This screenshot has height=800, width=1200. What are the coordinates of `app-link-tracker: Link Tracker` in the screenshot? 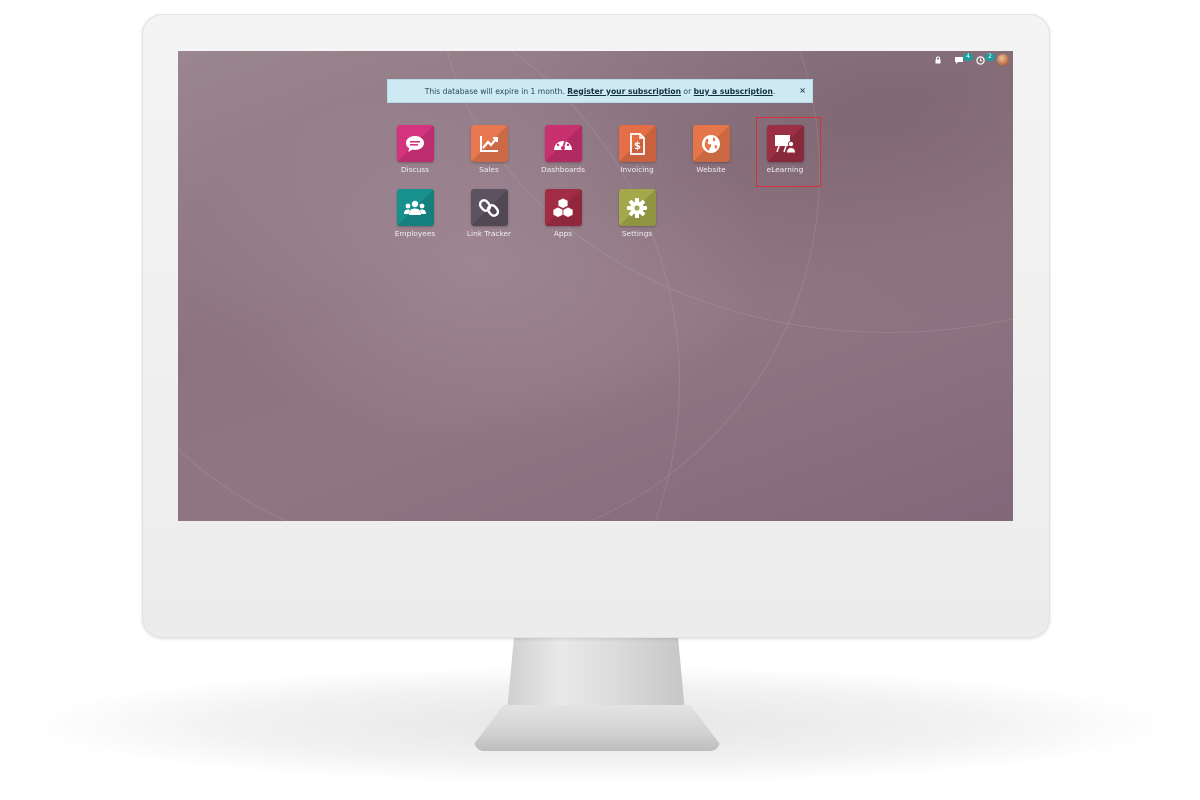 It's located at (489, 218).